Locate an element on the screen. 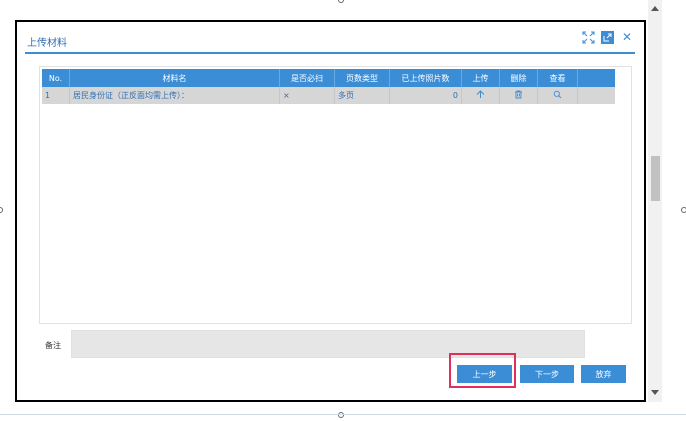  magnifier-icon is located at coordinates (557, 96).